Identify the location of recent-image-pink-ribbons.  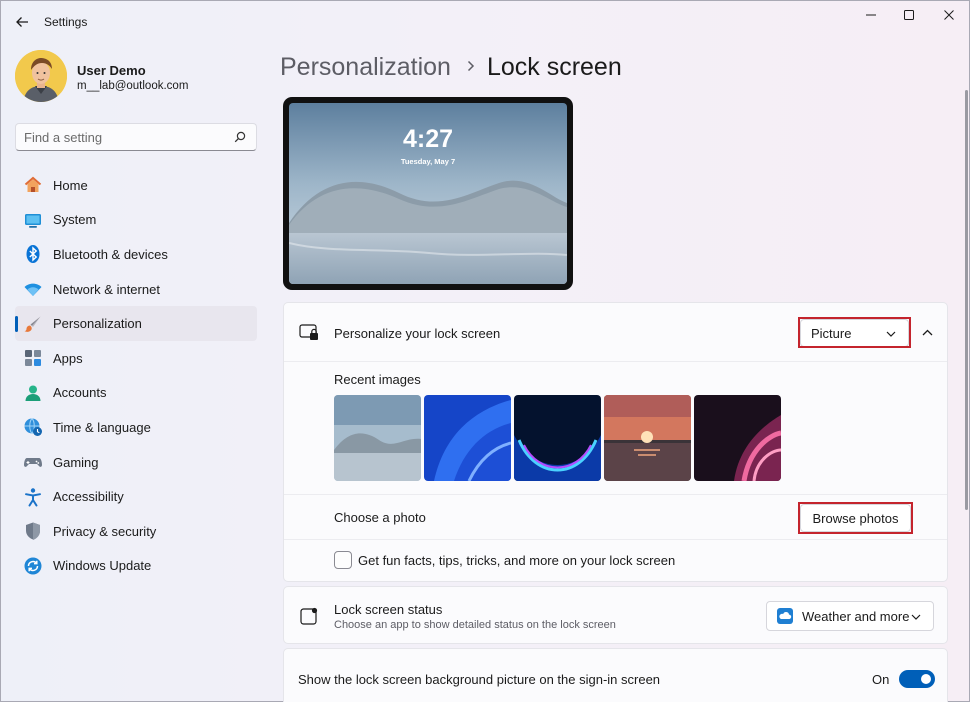
(737, 438).